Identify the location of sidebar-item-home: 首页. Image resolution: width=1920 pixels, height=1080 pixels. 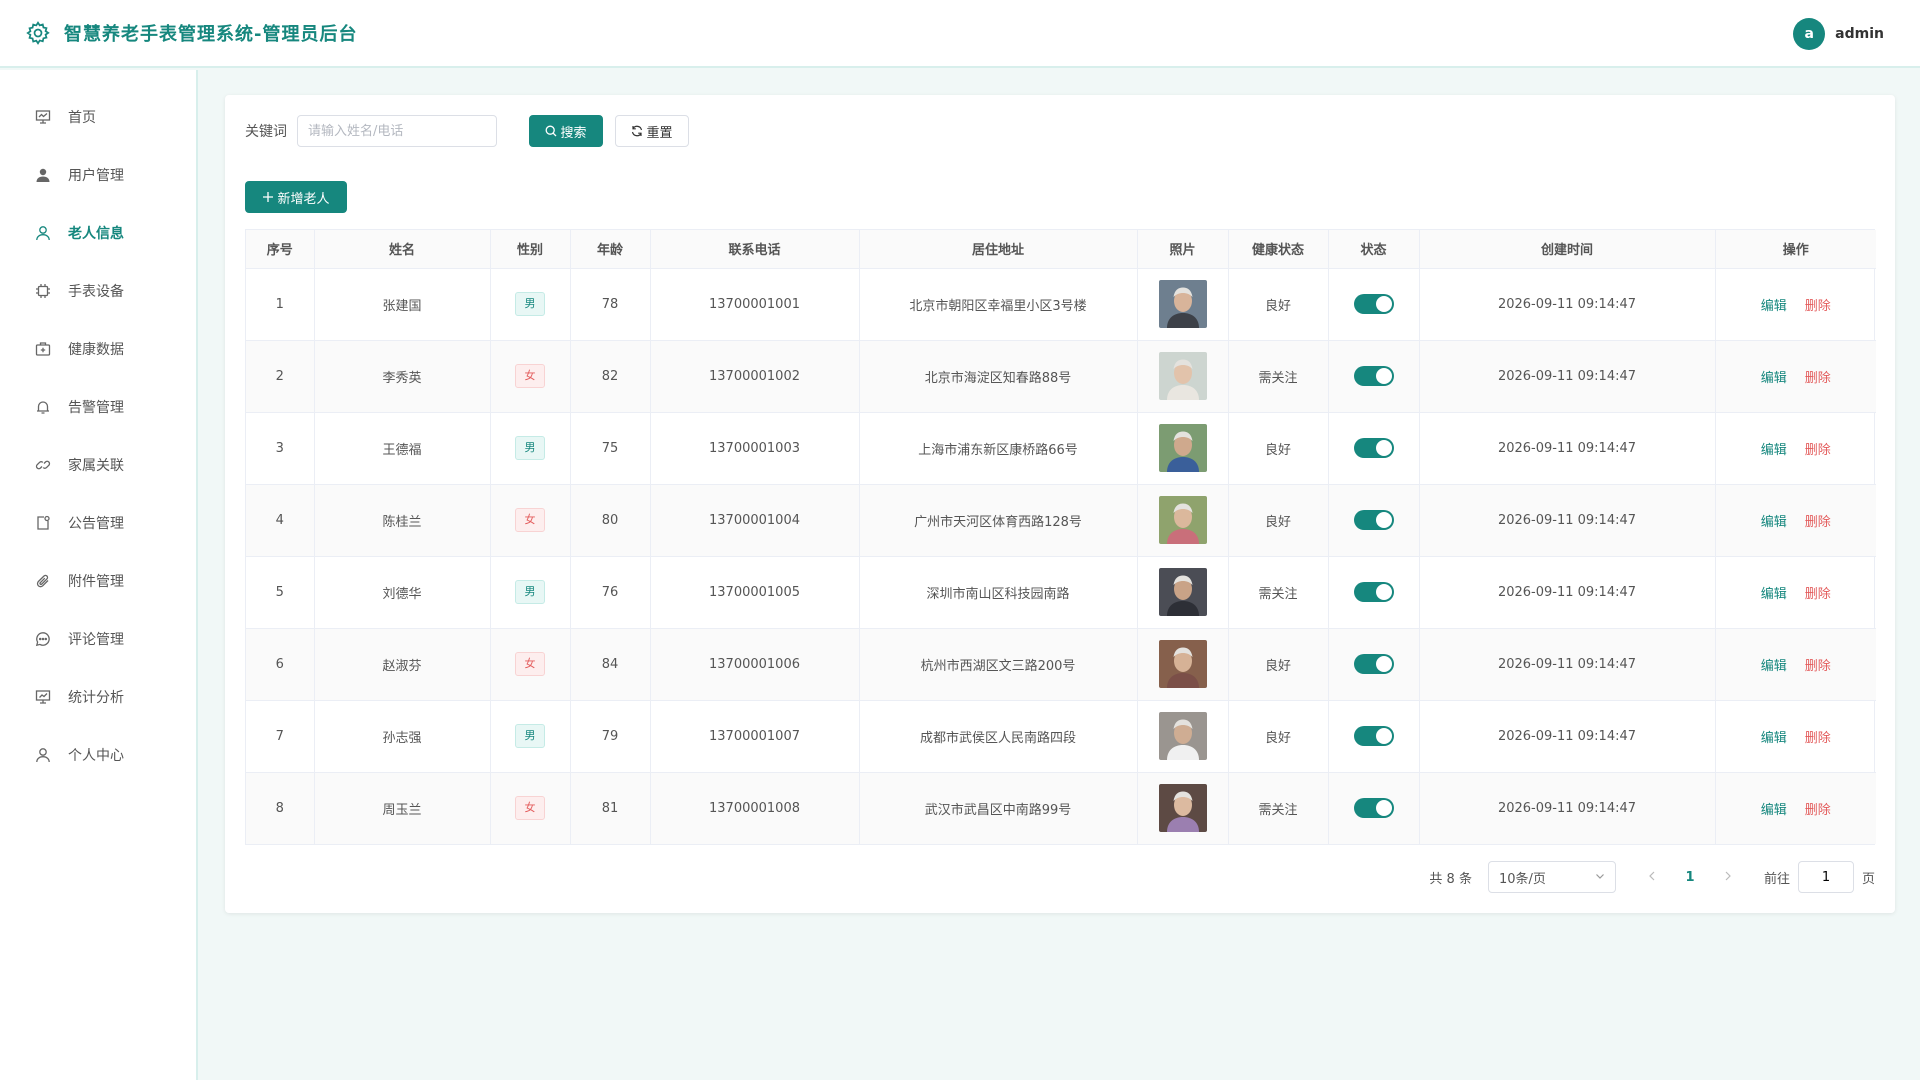
(98, 117).